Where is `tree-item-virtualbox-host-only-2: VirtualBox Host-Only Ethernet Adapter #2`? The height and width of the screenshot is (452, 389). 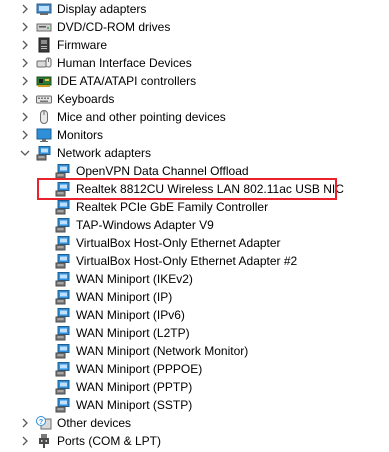 tree-item-virtualbox-host-only-2: VirtualBox Host-Only Ethernet Adapter #2 is located at coordinates (194, 261).